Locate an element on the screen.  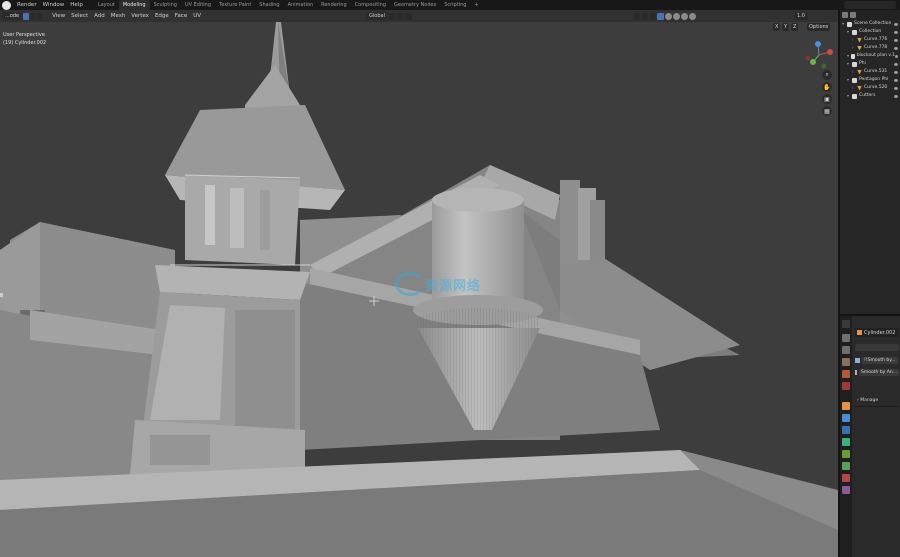
overlay-icon is located at coordinates (652, 16).